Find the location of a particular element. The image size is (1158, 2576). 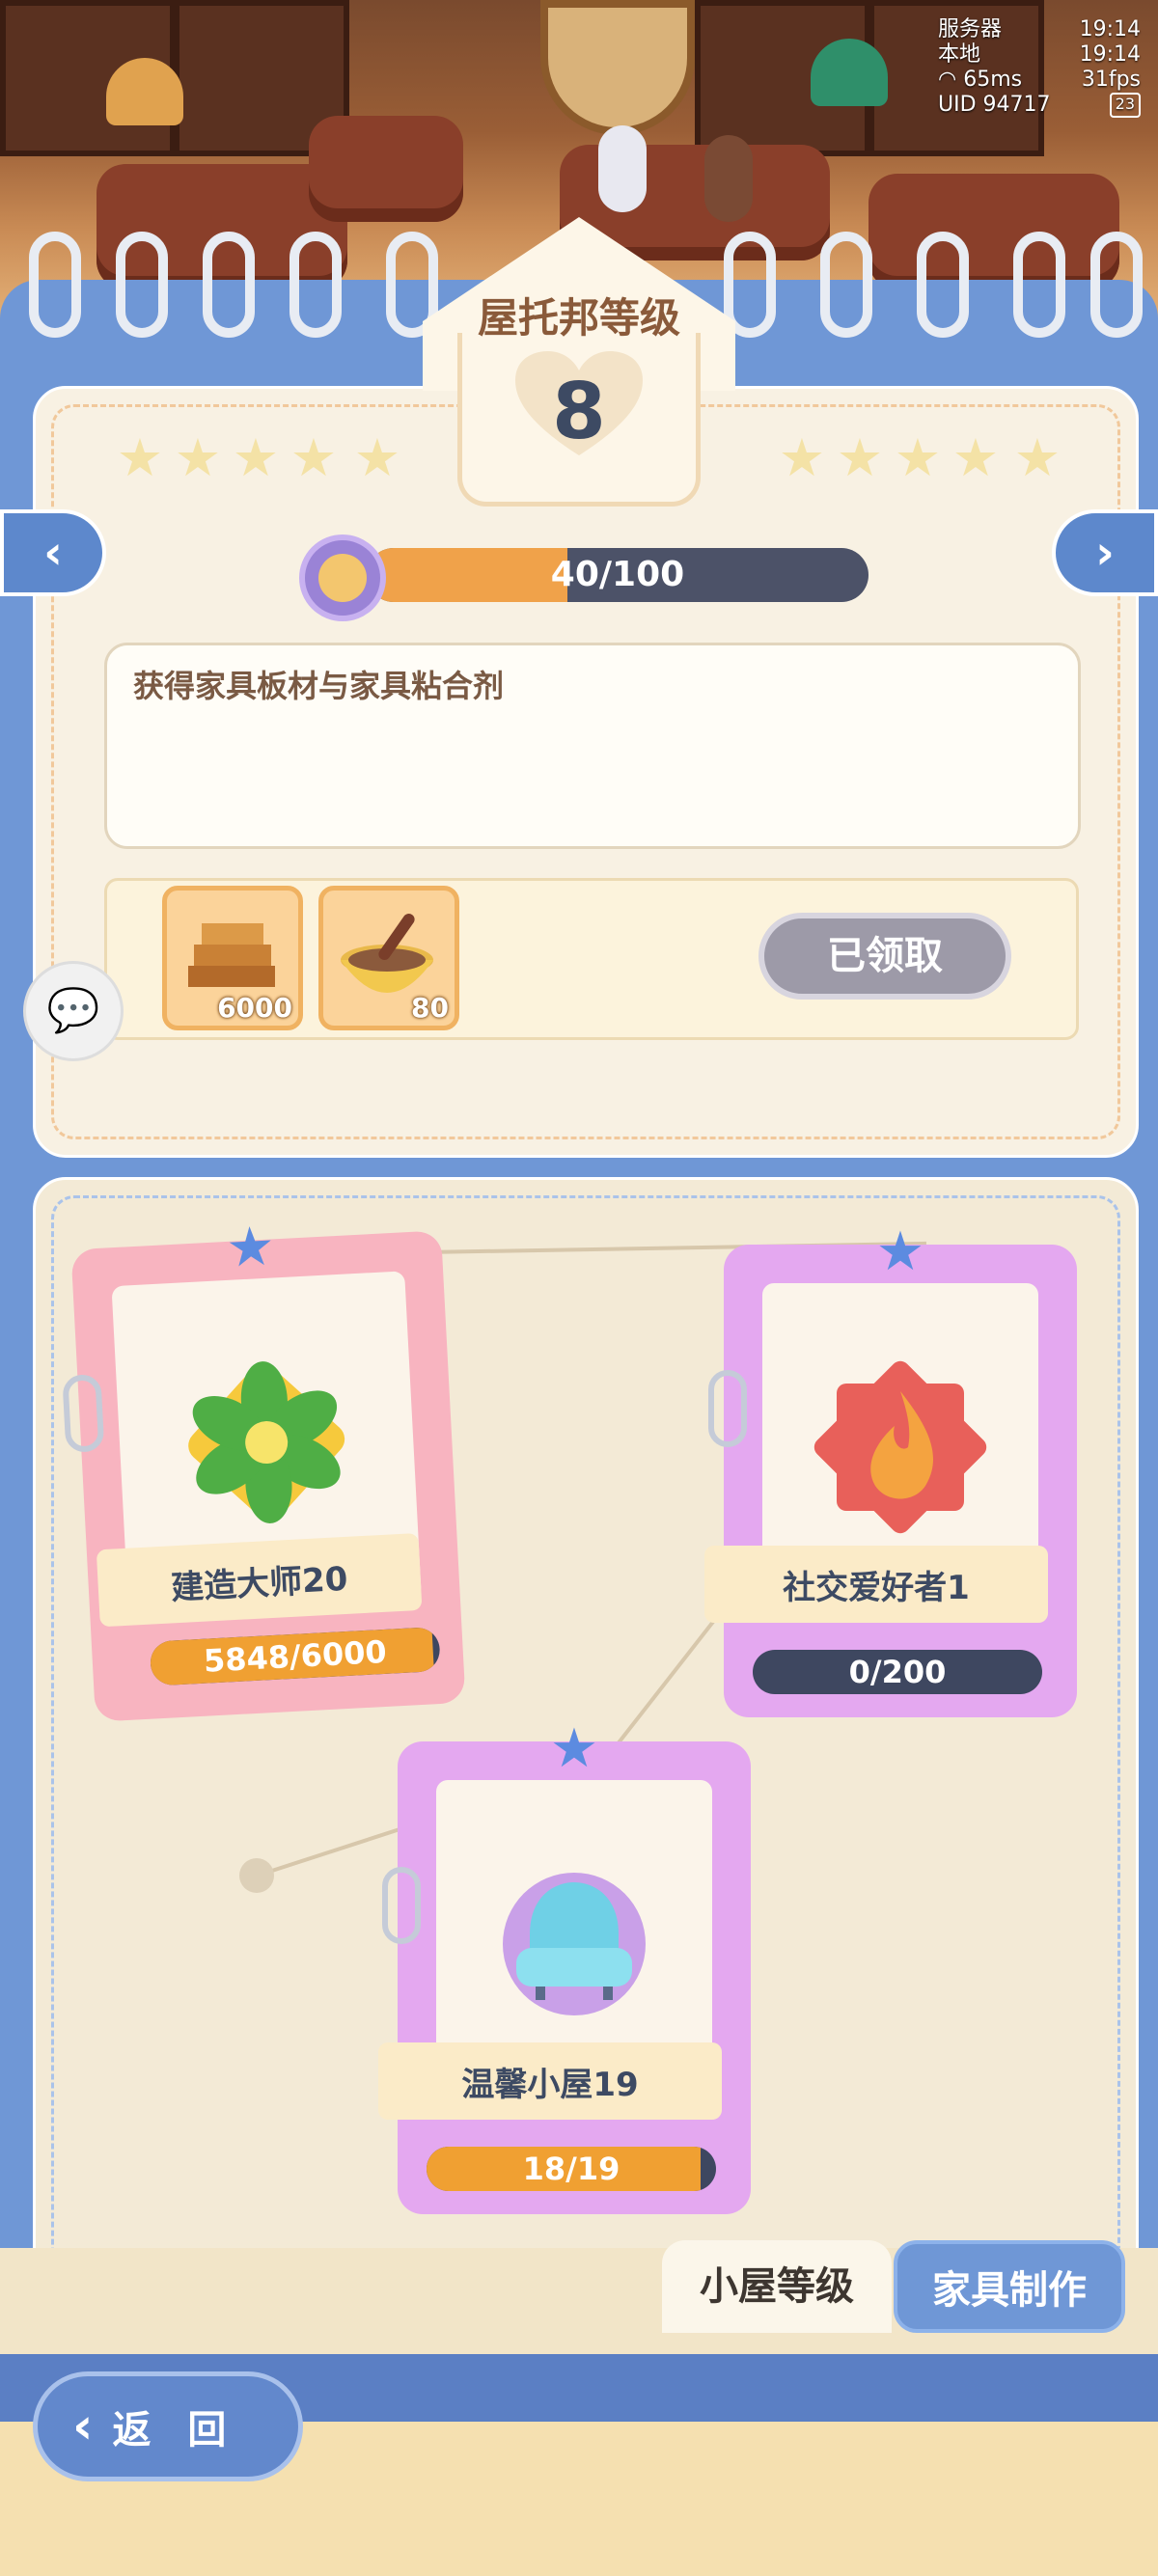

previous-level-button: ‹ is located at coordinates (53, 552).